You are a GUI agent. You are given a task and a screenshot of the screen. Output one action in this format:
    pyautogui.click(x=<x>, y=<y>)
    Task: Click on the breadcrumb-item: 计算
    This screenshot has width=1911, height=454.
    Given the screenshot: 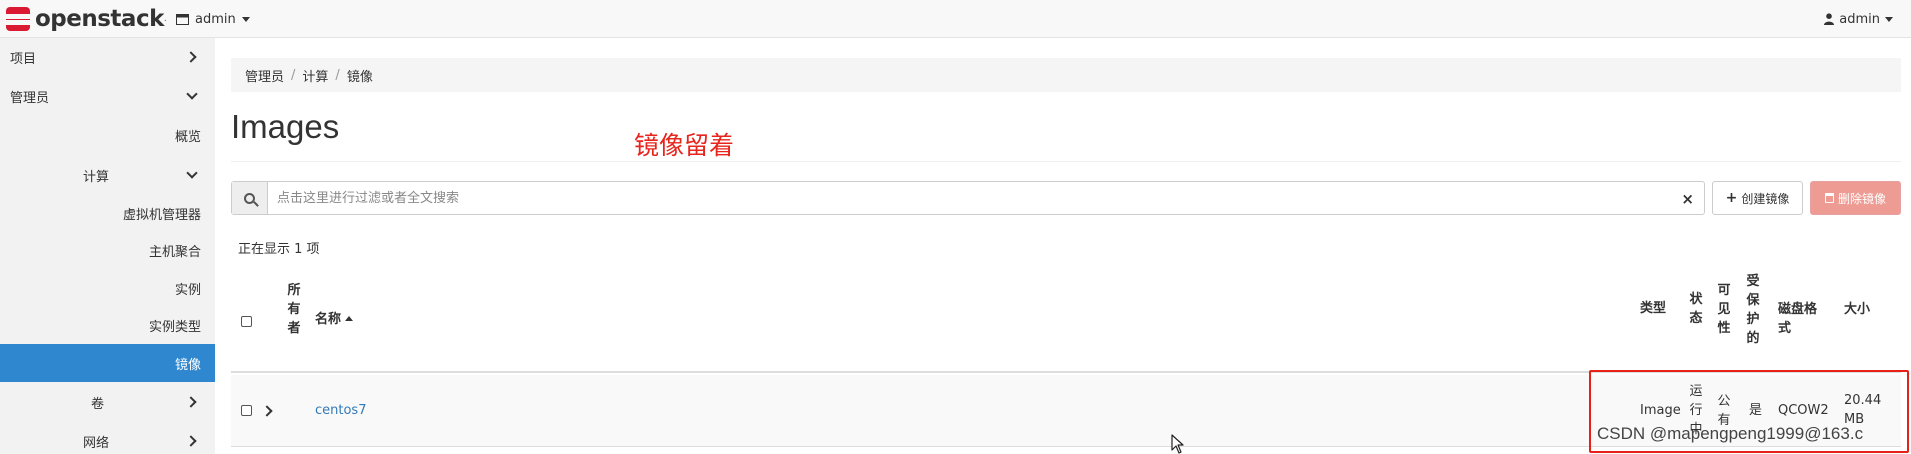 What is the action you would take?
    pyautogui.click(x=315, y=75)
    